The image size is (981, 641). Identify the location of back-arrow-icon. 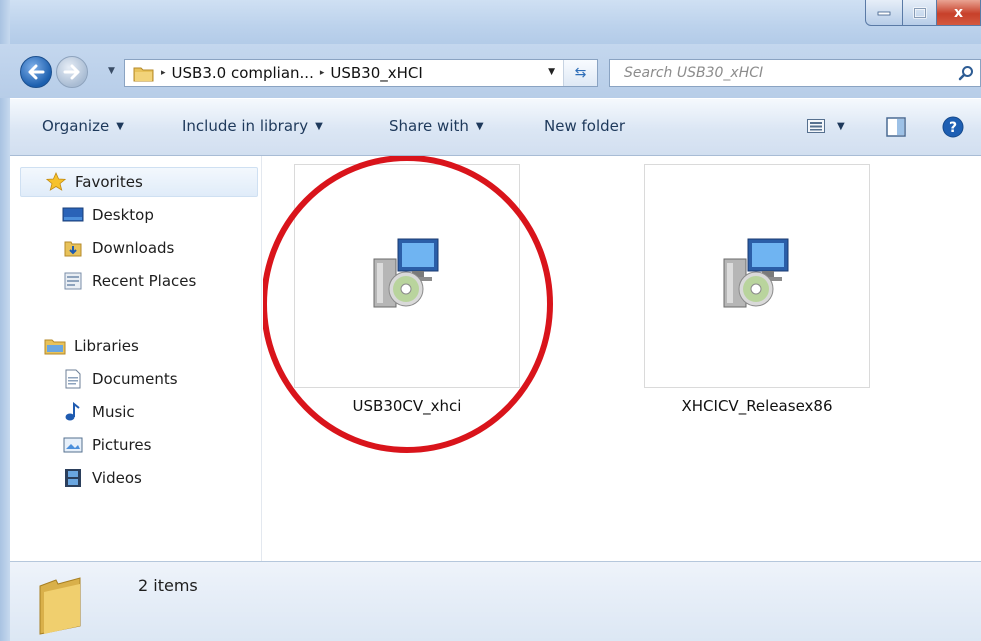
(36, 72).